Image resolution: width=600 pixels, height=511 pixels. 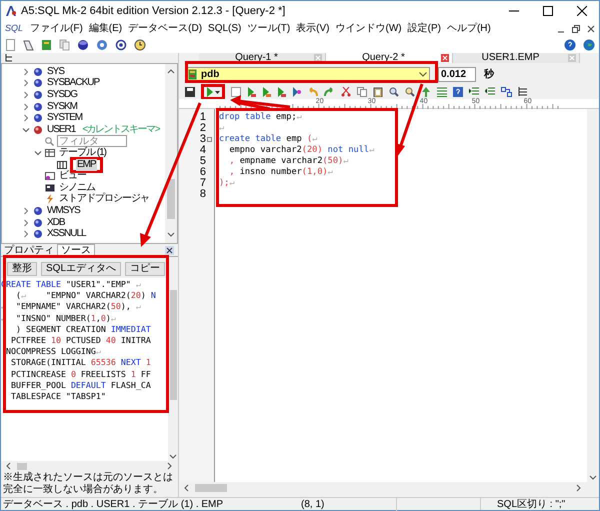 I want to click on panel-tab: ソース, so click(x=76, y=250).